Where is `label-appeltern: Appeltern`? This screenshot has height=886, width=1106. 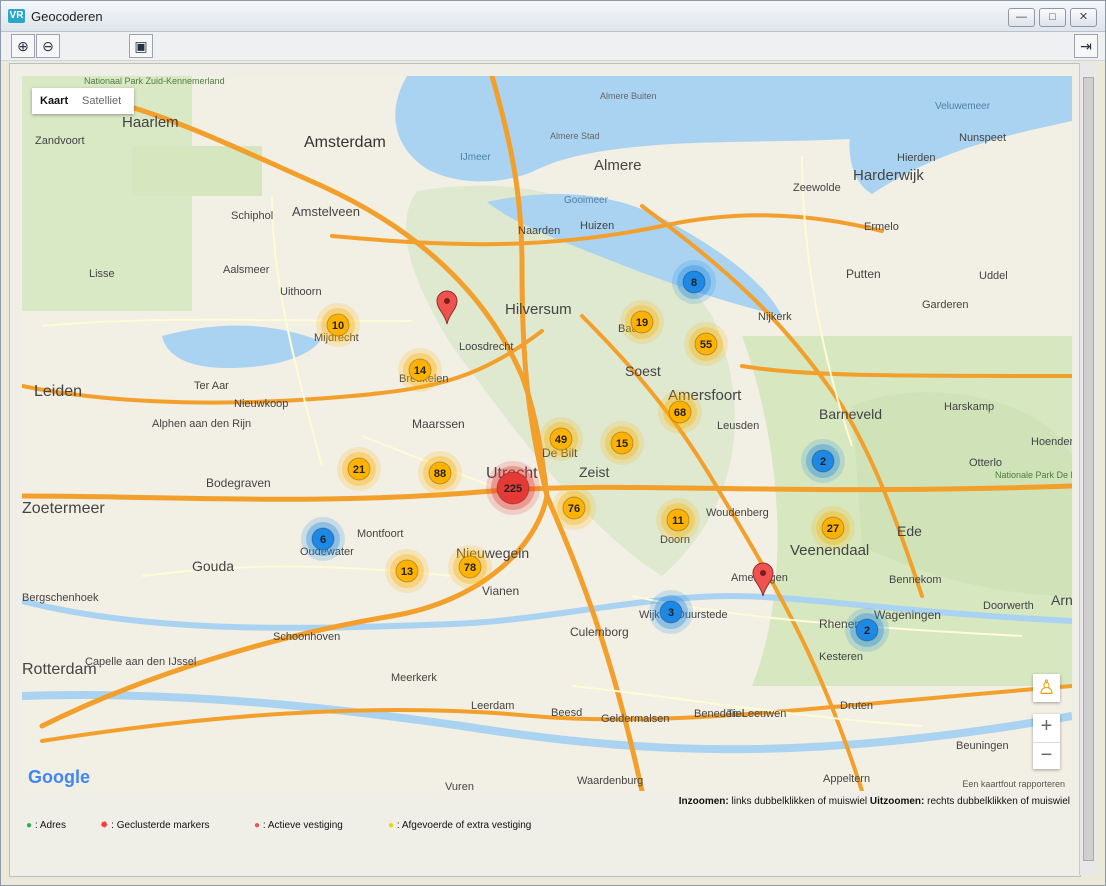 label-appeltern: Appeltern is located at coordinates (846, 779).